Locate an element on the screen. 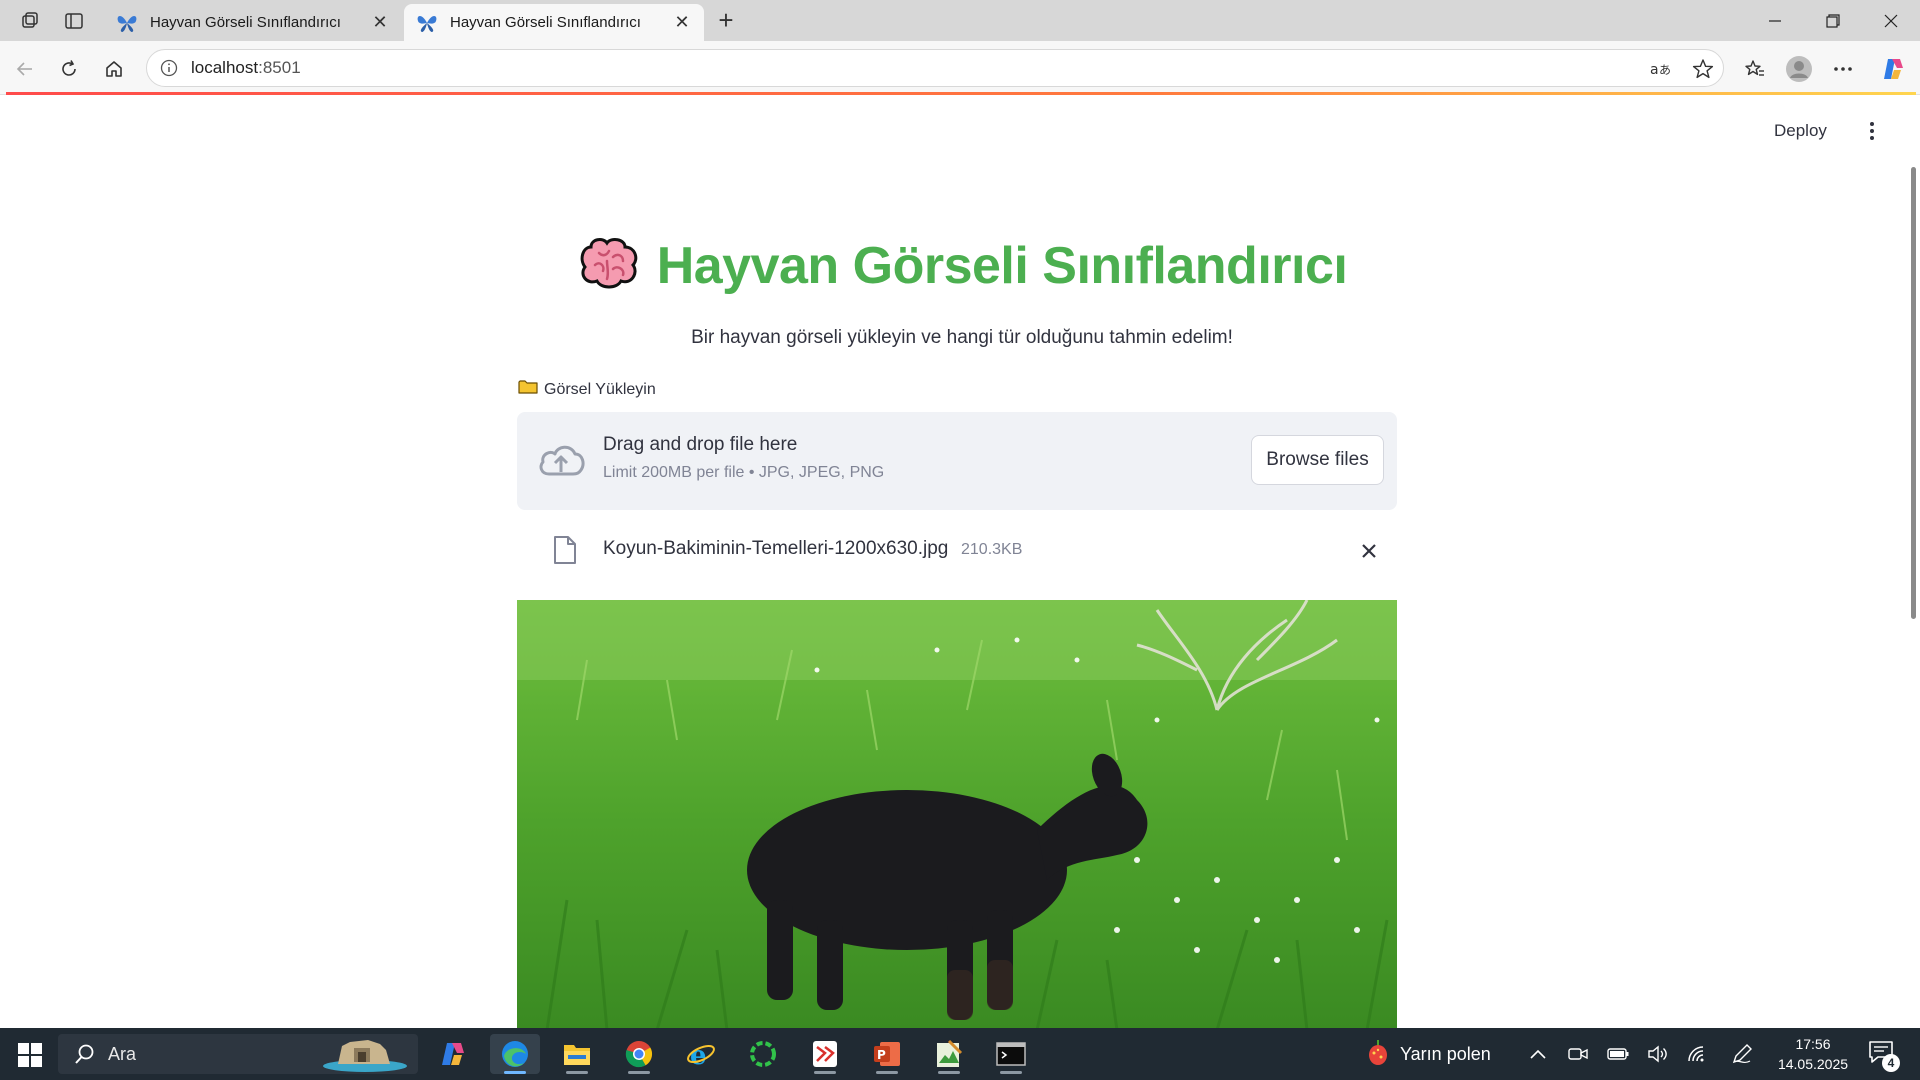 Image resolution: width=1920 pixels, height=1080 pixels. copilot-icon is located at coordinates (1893, 69).